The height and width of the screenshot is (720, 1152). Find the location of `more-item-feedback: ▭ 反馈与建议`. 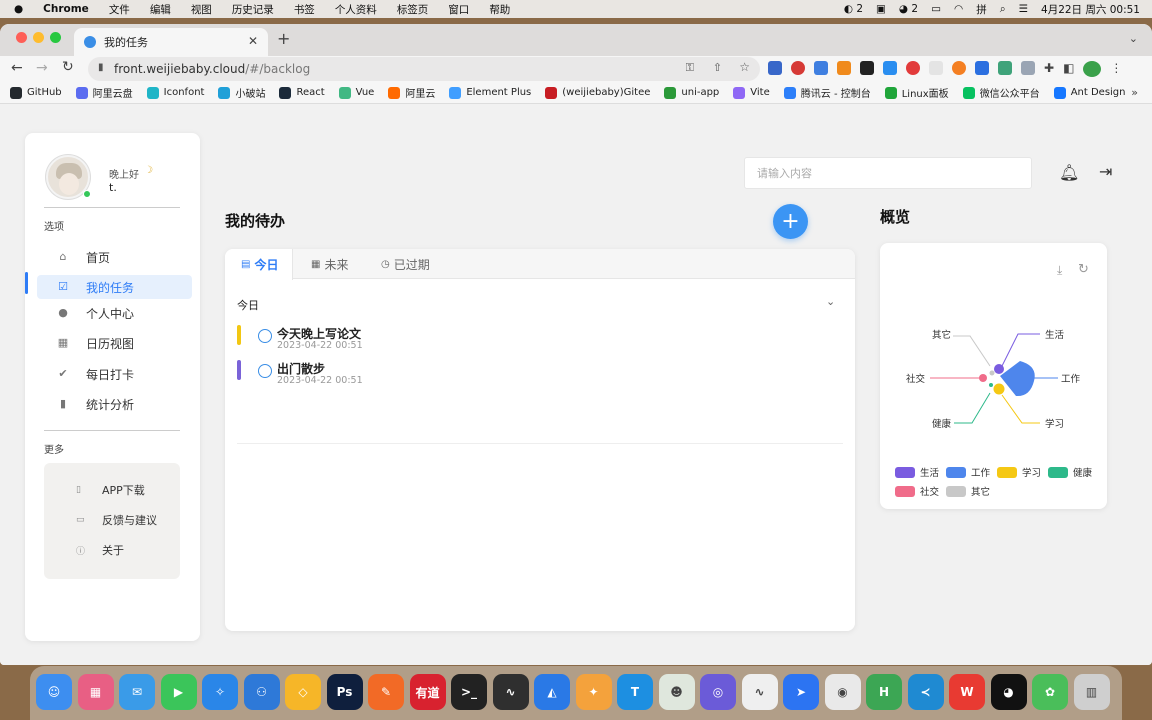

more-item-feedback: ▭ 反馈与建议 is located at coordinates (112, 520).